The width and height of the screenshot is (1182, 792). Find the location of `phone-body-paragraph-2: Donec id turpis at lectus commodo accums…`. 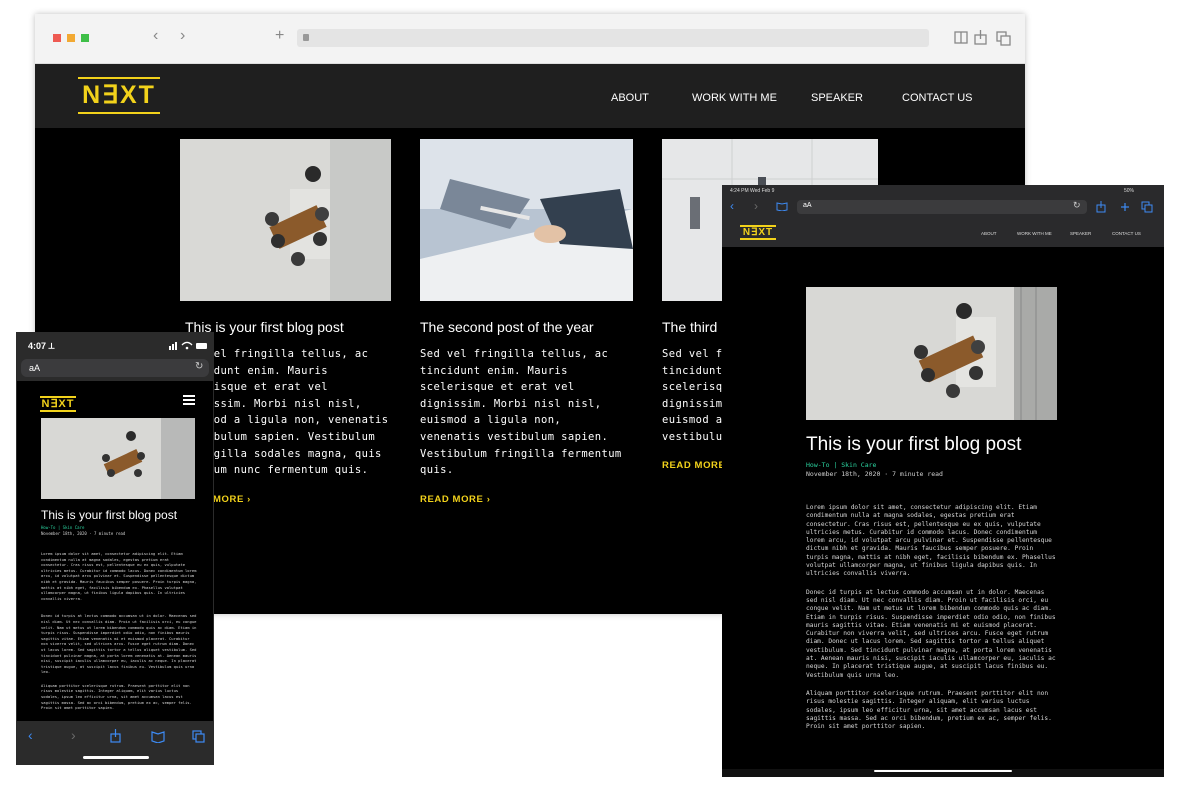

phone-body-paragraph-2: Donec id turpis at lectus commodo accums… is located at coordinates (119, 644).